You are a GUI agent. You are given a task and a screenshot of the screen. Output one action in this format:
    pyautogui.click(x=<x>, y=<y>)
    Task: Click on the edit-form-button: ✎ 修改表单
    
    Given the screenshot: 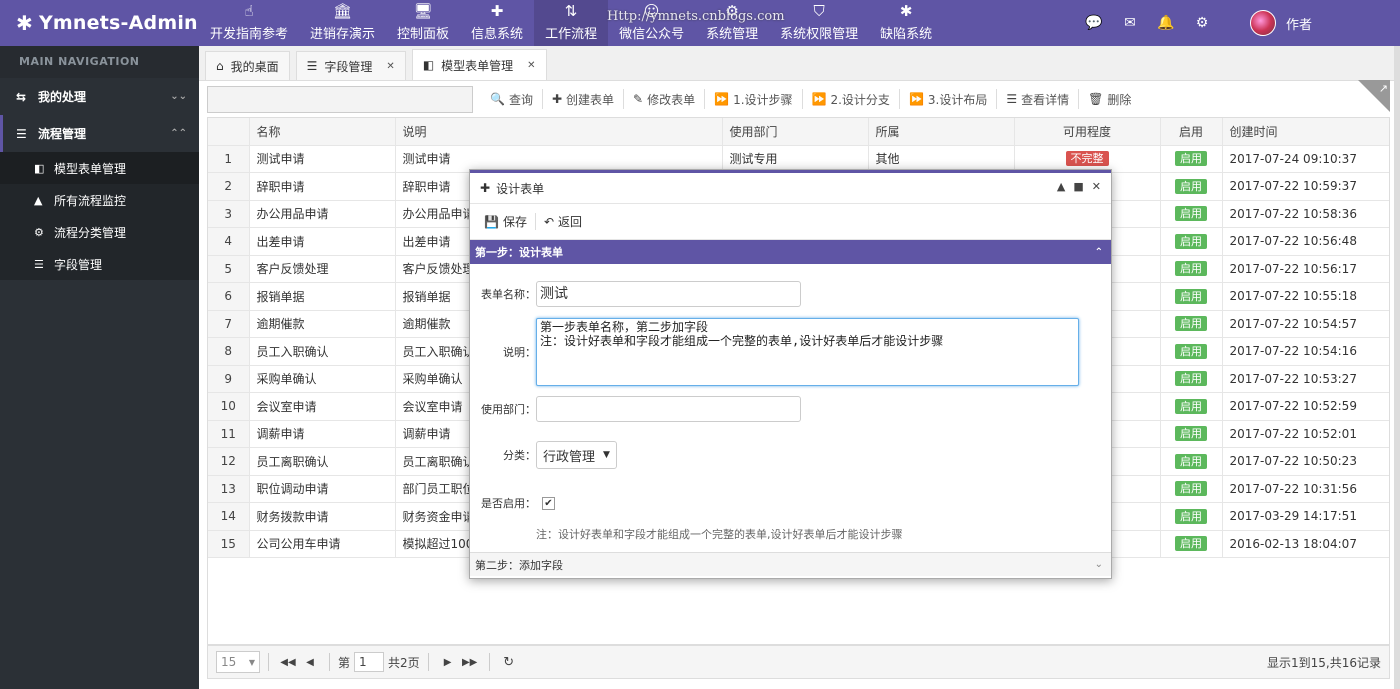 What is the action you would take?
    pyautogui.click(x=665, y=99)
    